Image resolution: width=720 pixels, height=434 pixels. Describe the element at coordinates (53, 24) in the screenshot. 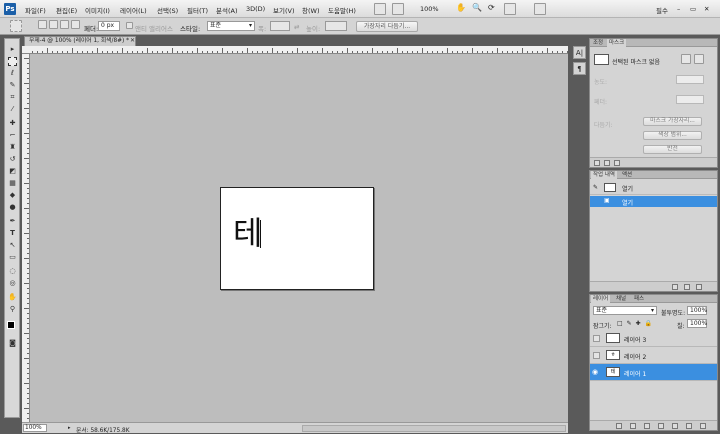

I see `add-selection-icon` at that location.